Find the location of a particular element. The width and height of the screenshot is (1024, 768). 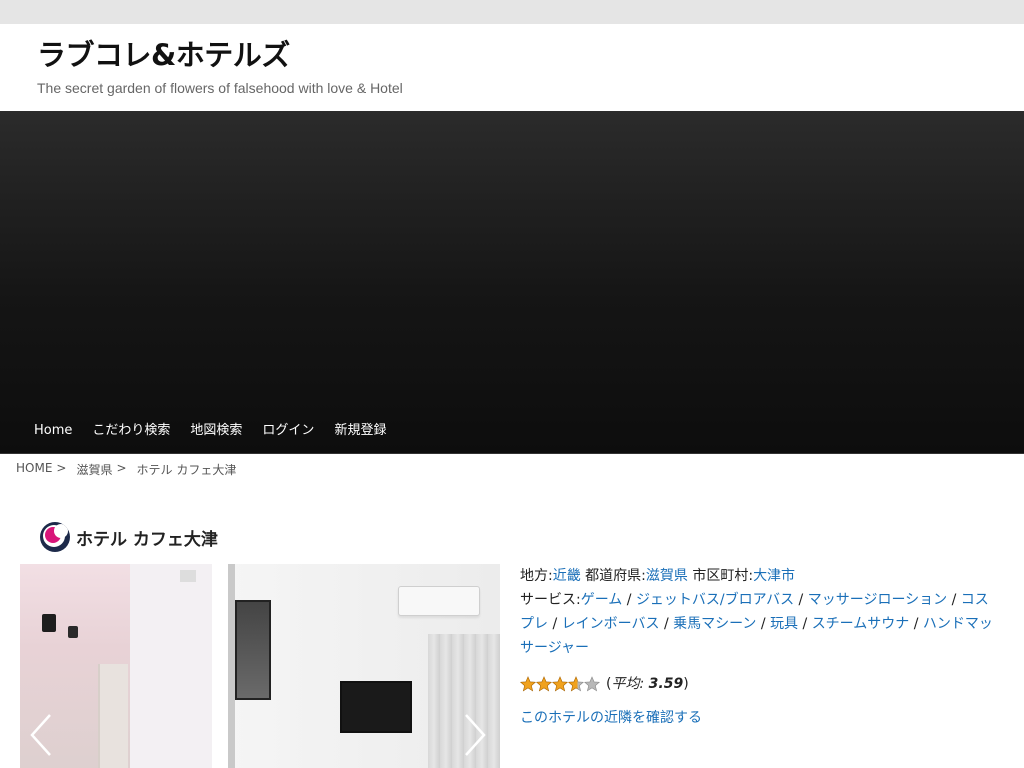

neighbors-line: このホテルの近隣を確認する is located at coordinates (760, 718).